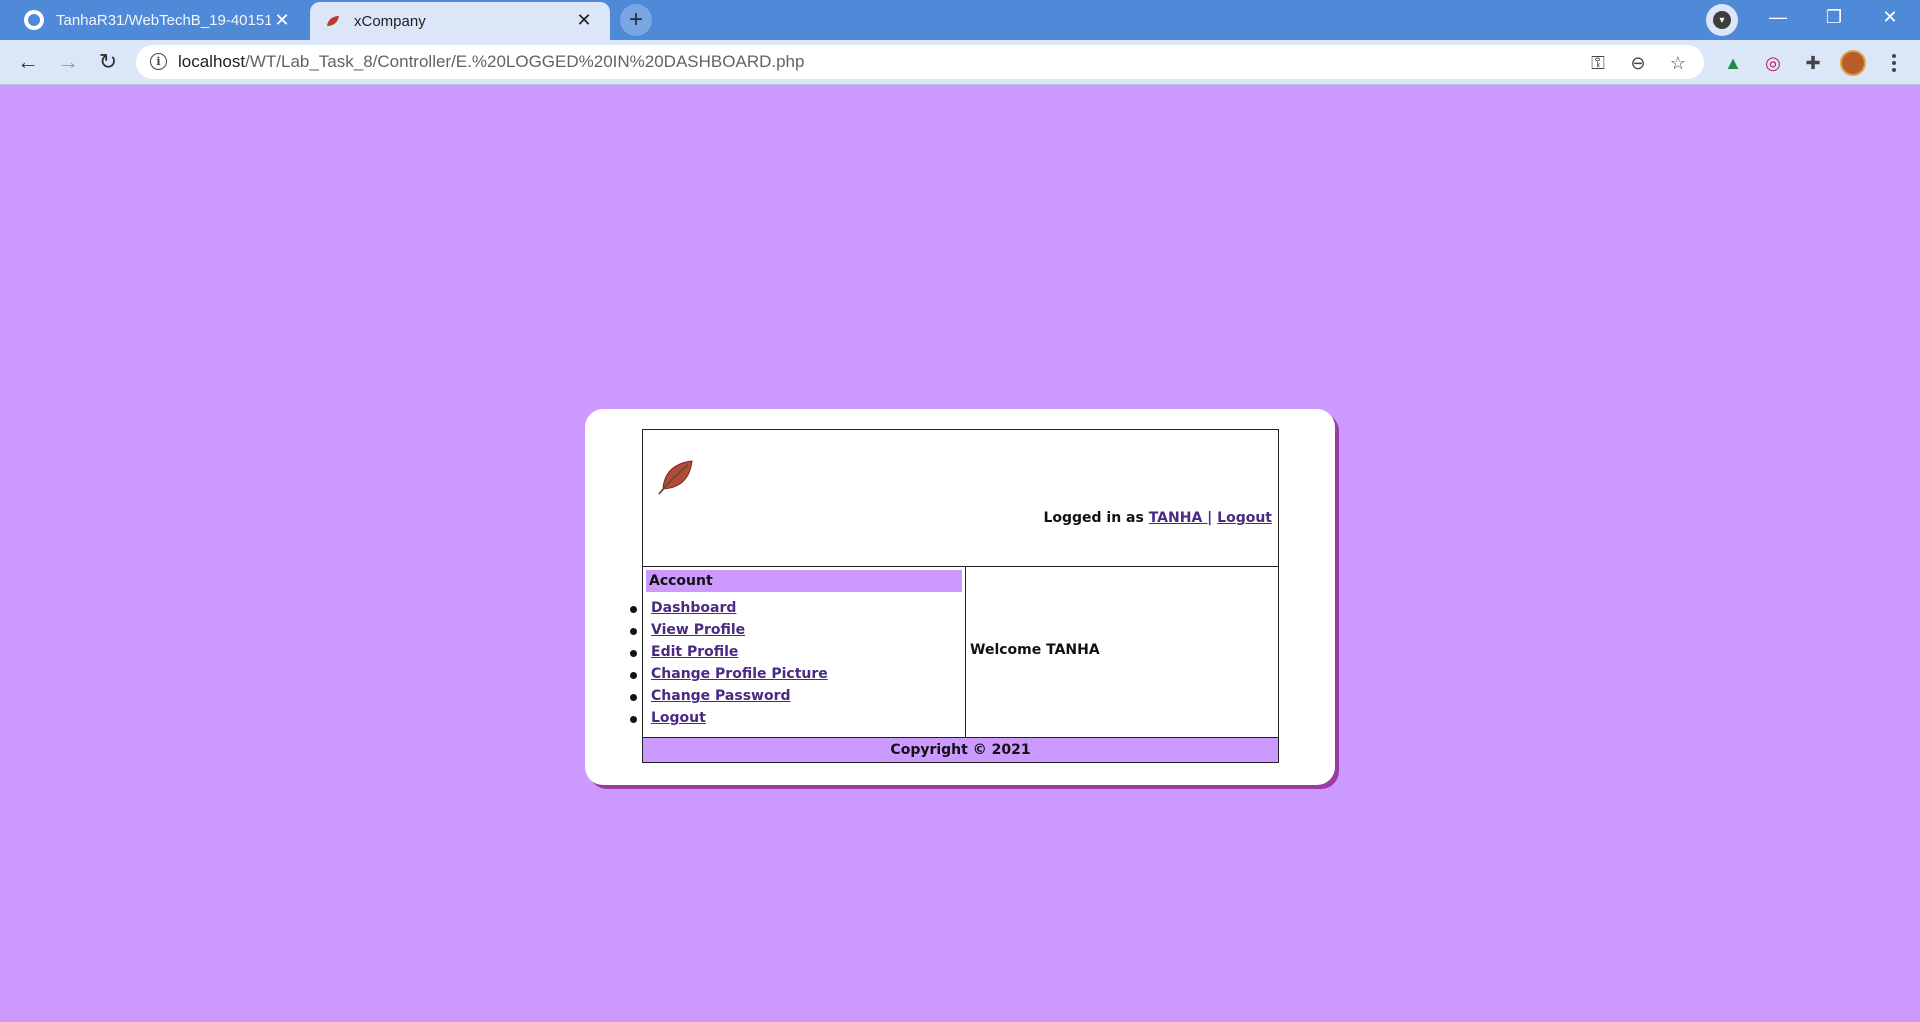  Describe the element at coordinates (333, 21) in the screenshot. I see `leaf-icon` at that location.